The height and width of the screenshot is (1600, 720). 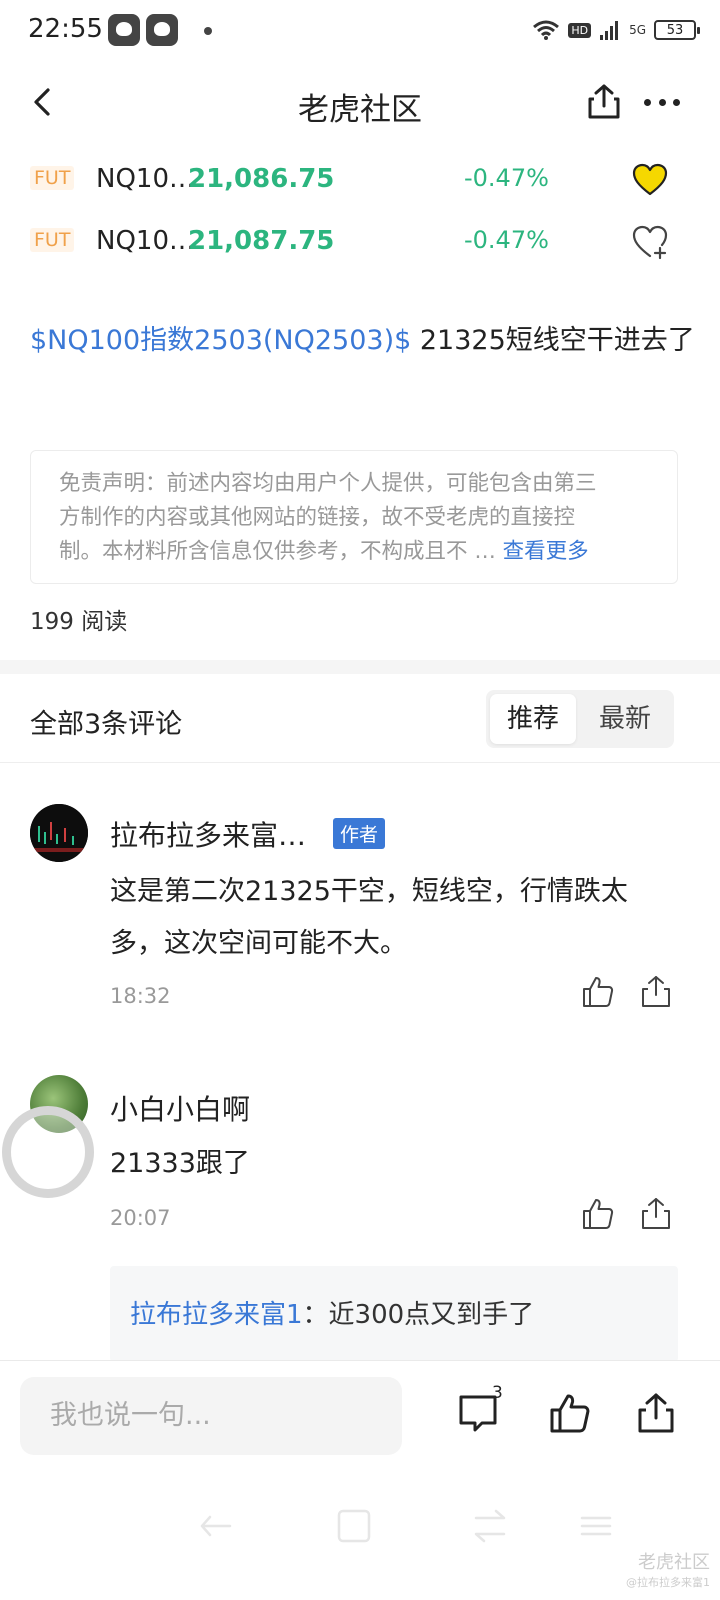 I want to click on reply-author-name: 拉布拉多来富1, so click(x=216, y=1315).